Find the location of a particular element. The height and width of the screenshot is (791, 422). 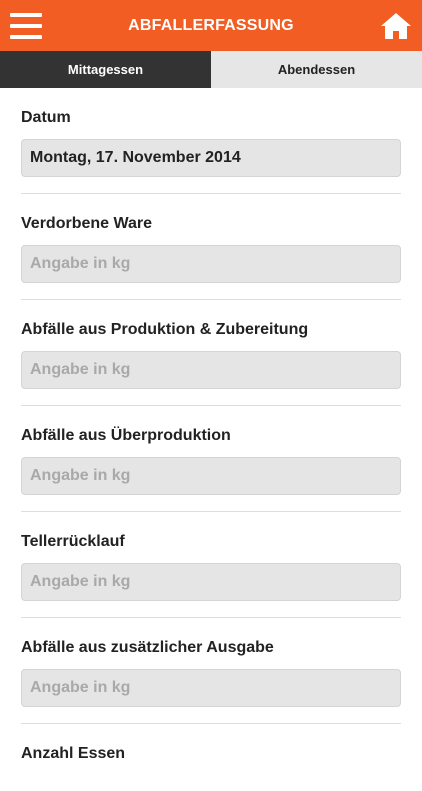

app-header: ABFALLERFASSUNG is located at coordinates (211, 25).